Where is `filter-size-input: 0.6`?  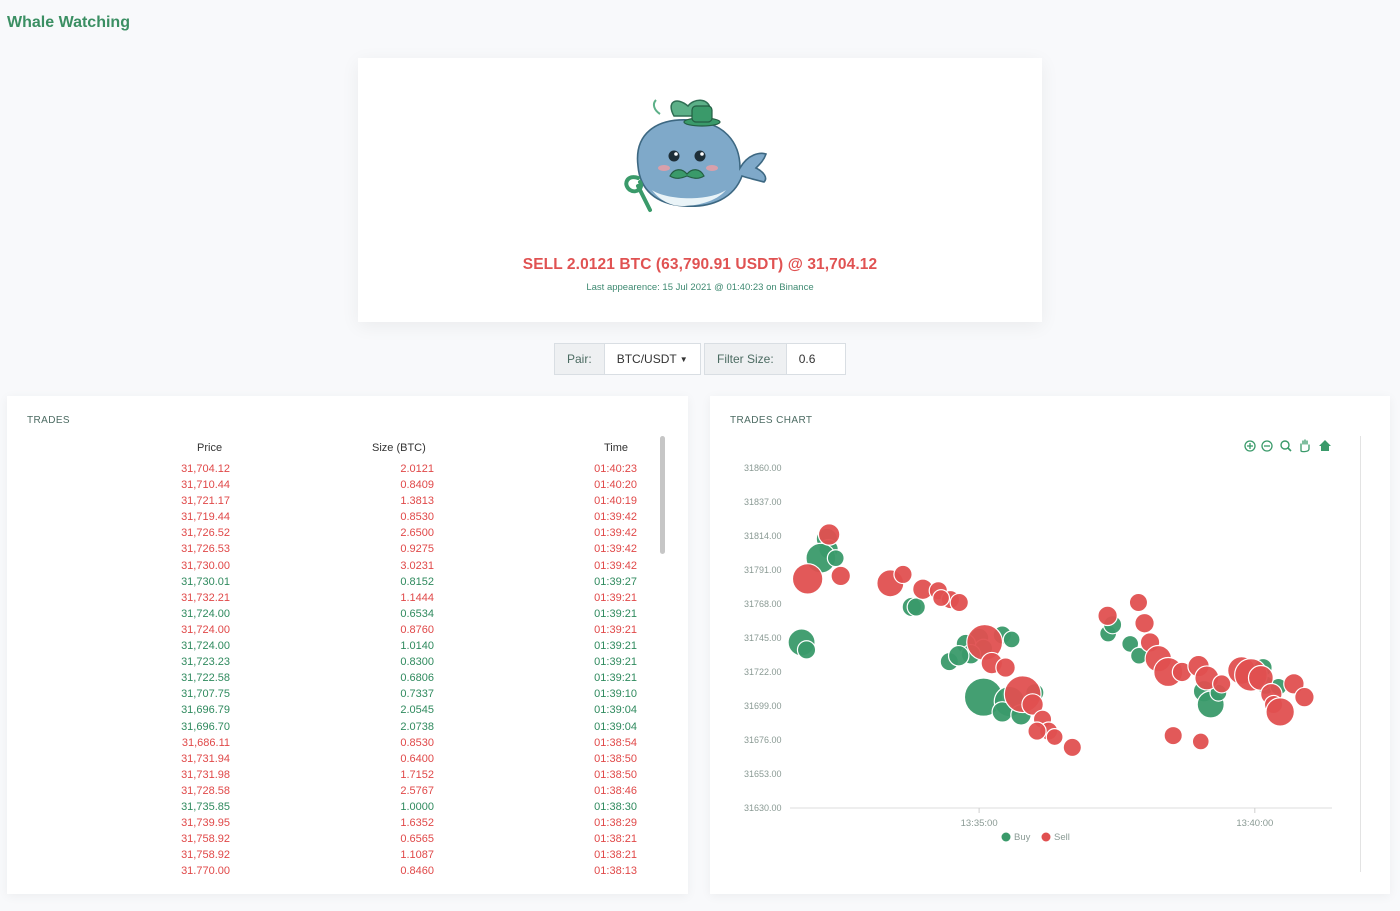
filter-size-input: 0.6 is located at coordinates (816, 359).